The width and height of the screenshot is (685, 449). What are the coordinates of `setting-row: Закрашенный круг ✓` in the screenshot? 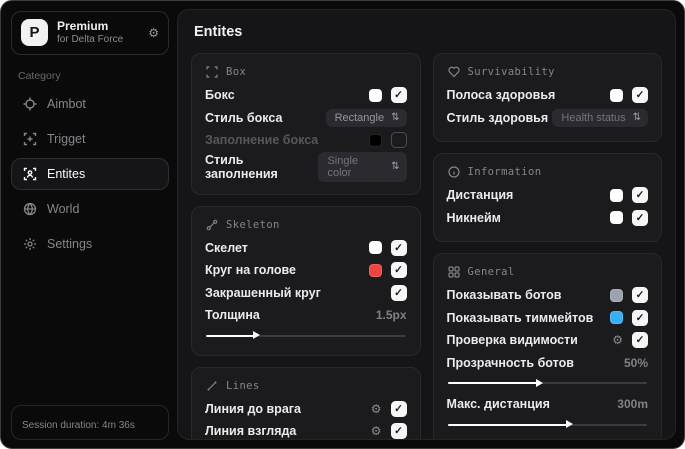 It's located at (306, 293).